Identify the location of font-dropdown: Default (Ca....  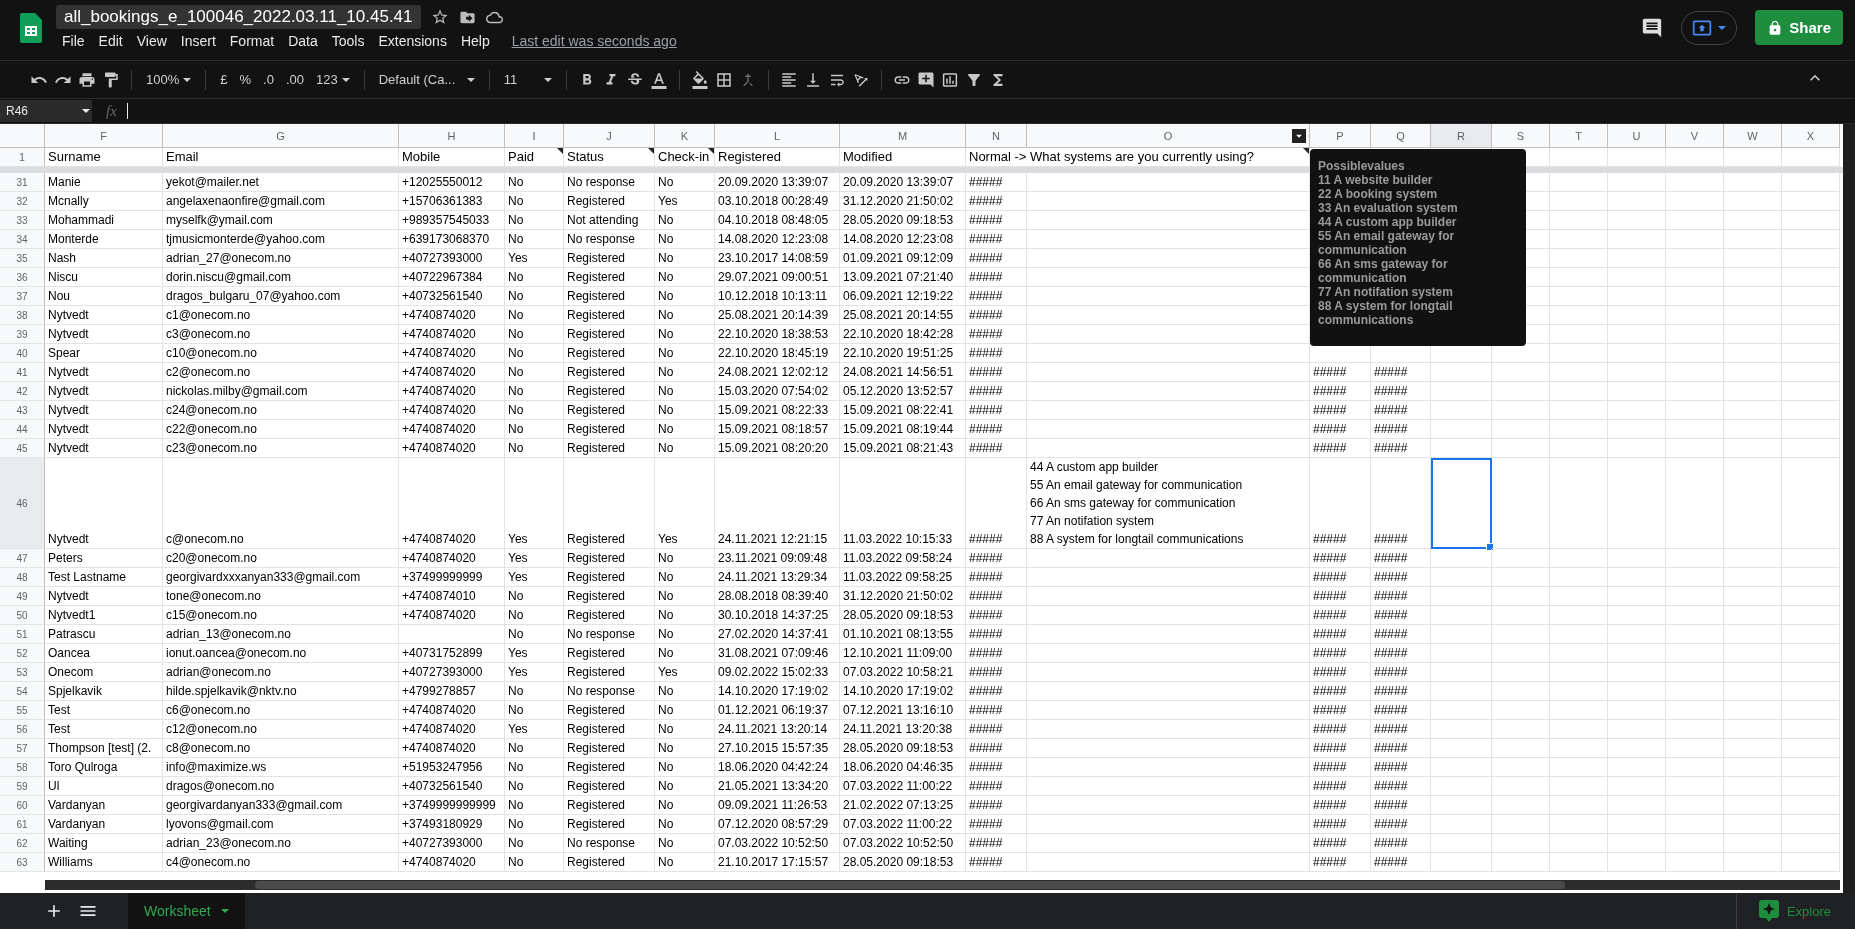
(426, 79).